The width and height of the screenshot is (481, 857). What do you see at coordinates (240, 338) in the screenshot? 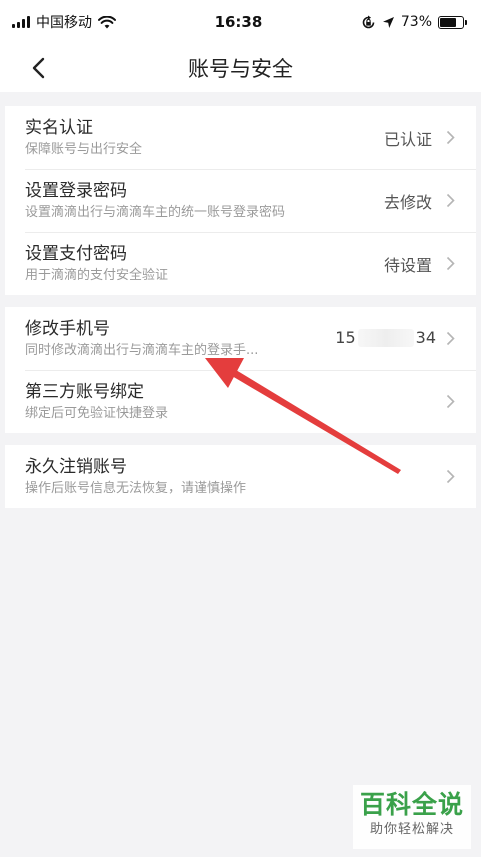
I see `change-phone-row: 修改手机号 同时修改滴滴出行与滴滴车主的登录手... 15 34` at bounding box center [240, 338].